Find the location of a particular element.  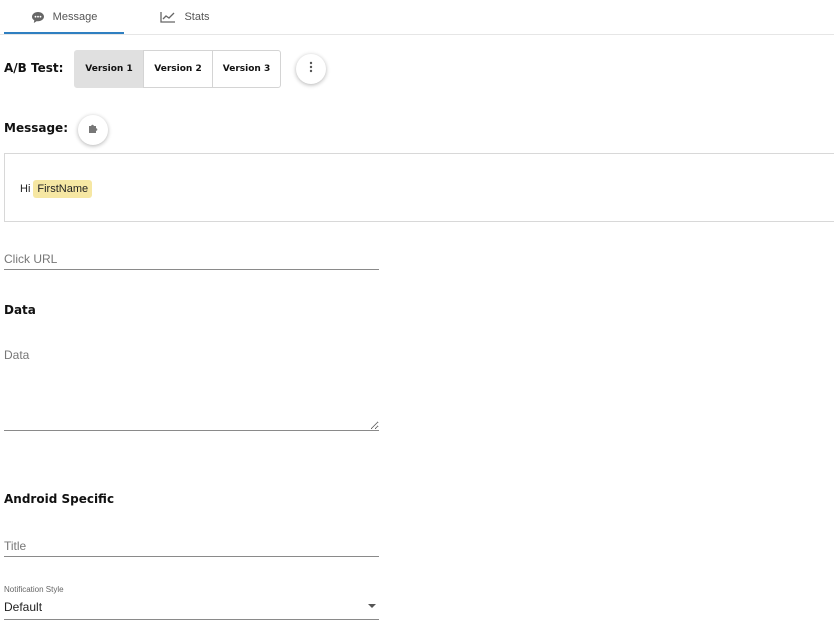

chat-bubble-icon is located at coordinates (38, 17).